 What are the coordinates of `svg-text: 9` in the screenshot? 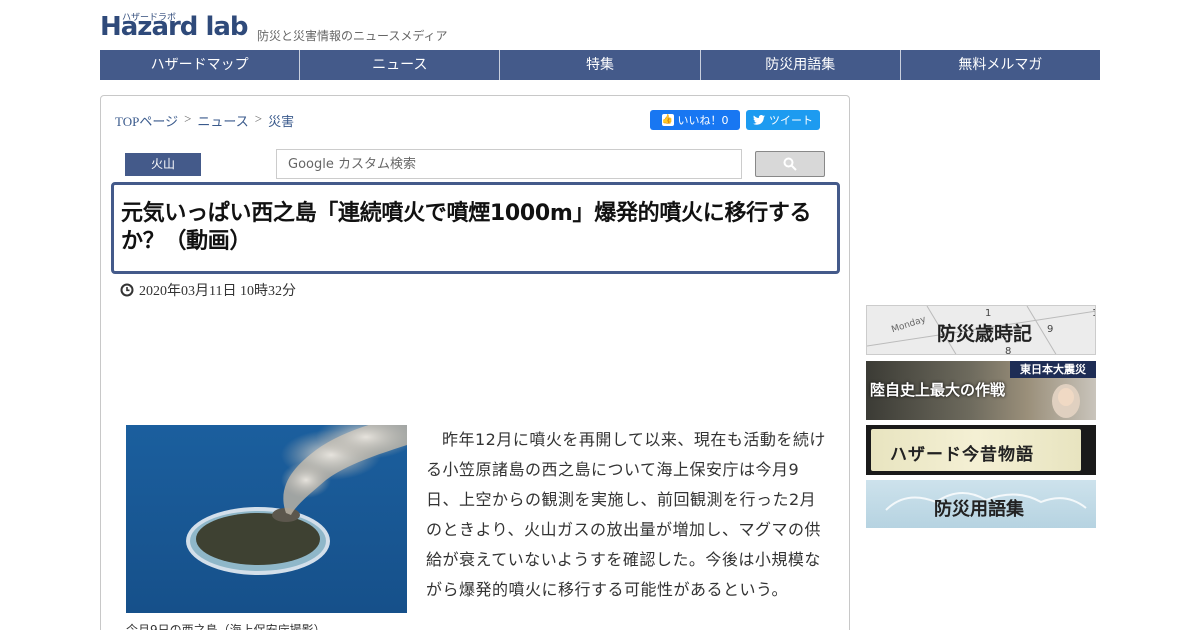 It's located at (1050, 329).